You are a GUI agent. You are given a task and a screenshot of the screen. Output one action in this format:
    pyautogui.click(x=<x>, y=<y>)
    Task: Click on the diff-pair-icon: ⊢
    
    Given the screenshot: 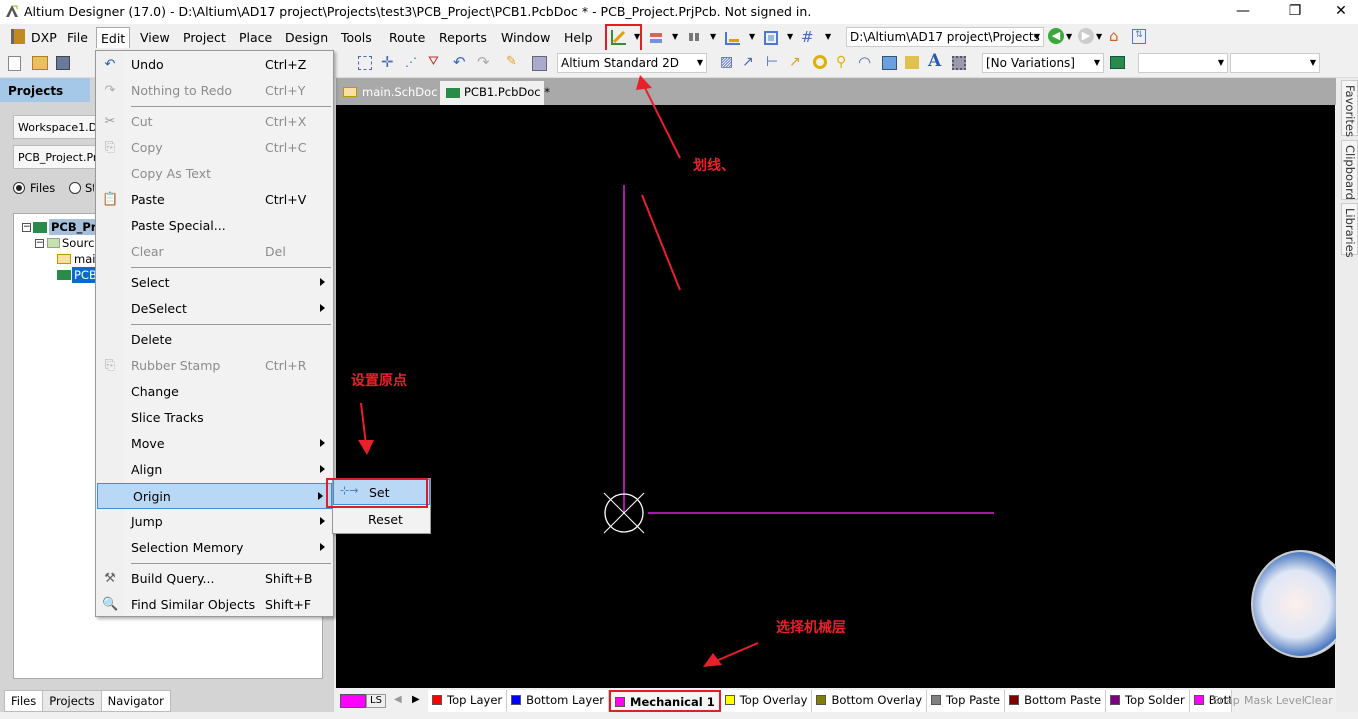 What is the action you would take?
    pyautogui.click(x=772, y=62)
    